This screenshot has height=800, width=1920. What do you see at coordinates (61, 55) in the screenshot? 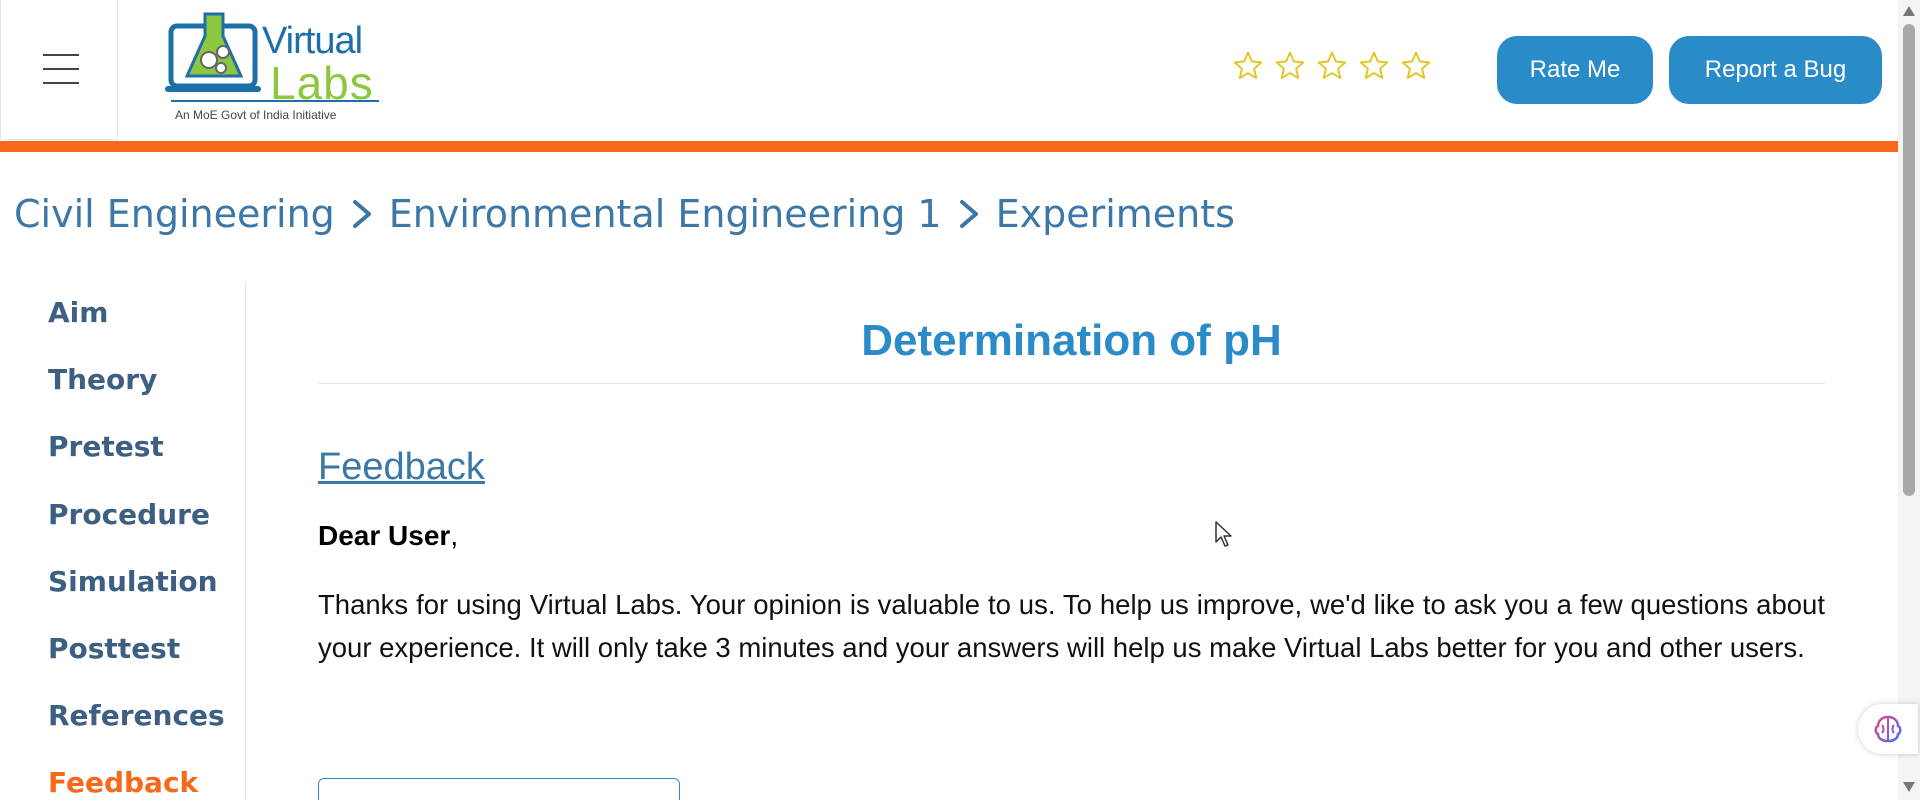
I see `hamburger-icon` at bounding box center [61, 55].